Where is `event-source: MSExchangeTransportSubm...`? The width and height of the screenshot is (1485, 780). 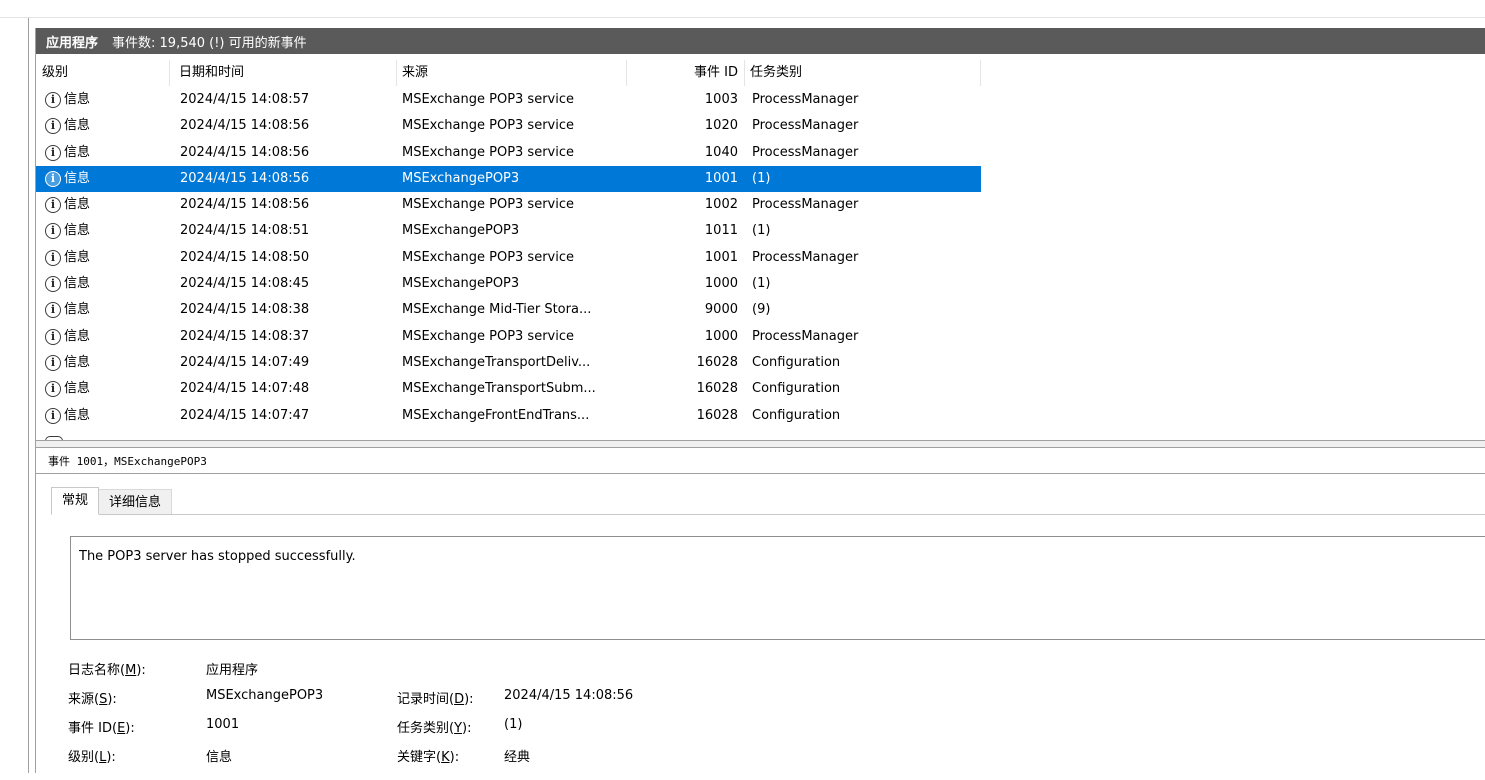
event-source: MSExchangeTransportSubm... is located at coordinates (499, 389).